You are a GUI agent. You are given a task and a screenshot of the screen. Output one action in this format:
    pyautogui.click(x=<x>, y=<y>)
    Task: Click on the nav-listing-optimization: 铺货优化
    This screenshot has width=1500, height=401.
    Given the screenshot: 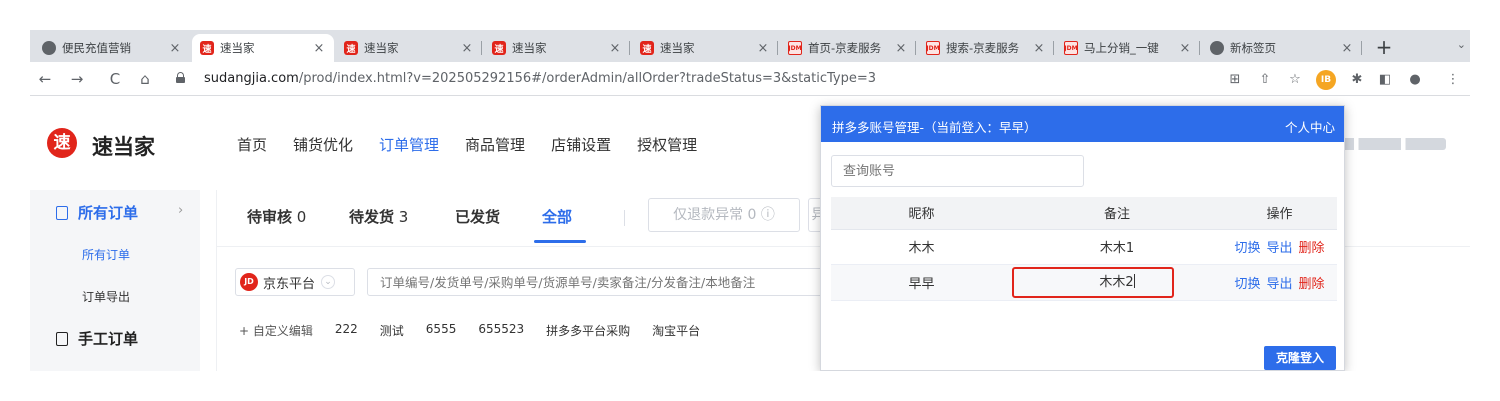 What is the action you would take?
    pyautogui.click(x=323, y=144)
    